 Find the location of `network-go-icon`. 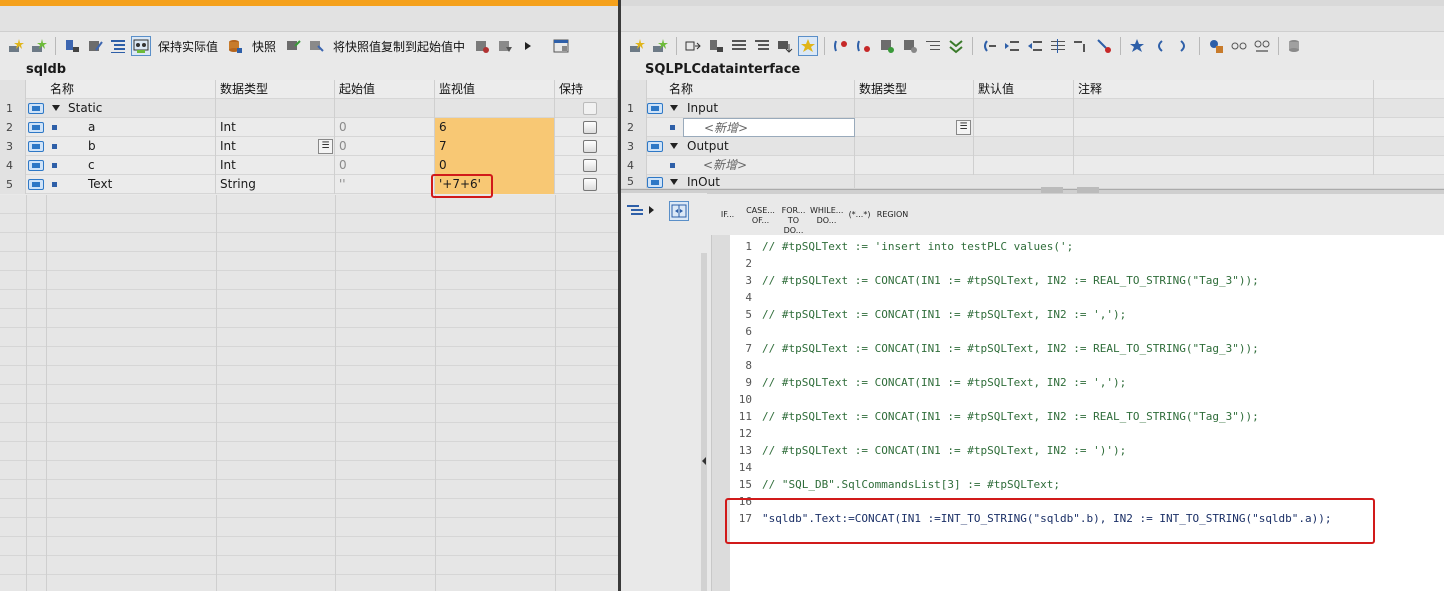

network-go-icon is located at coordinates (864, 46).